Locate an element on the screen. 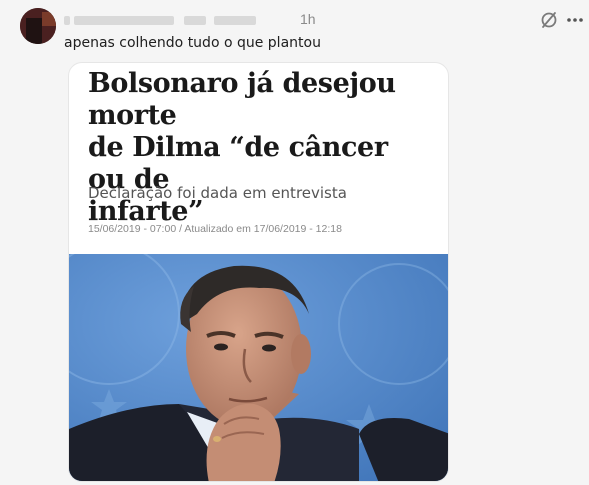 Image resolution: width=589 pixels, height=485 pixels. post-text: apenas colhendo tudo o que plantou is located at coordinates (192, 43).